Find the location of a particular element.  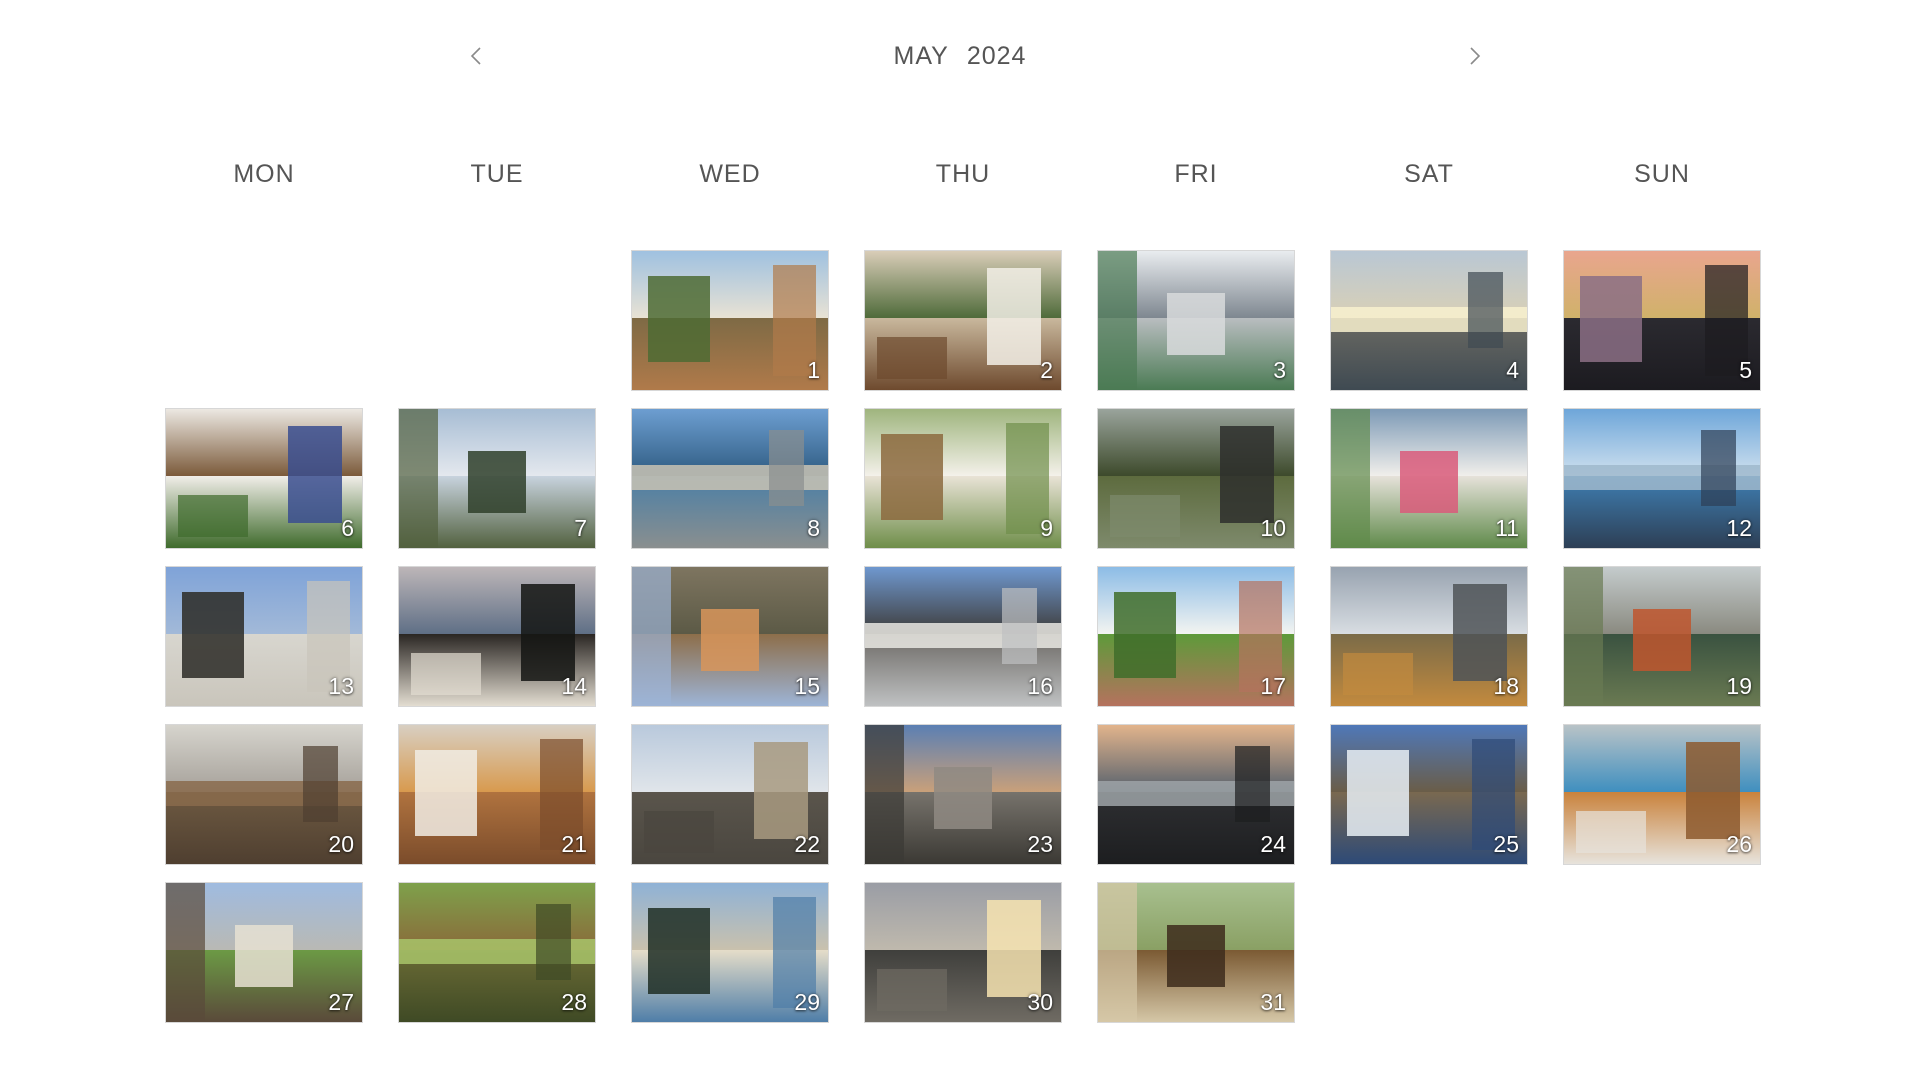

weekday-tue: TUE is located at coordinates (497, 174).